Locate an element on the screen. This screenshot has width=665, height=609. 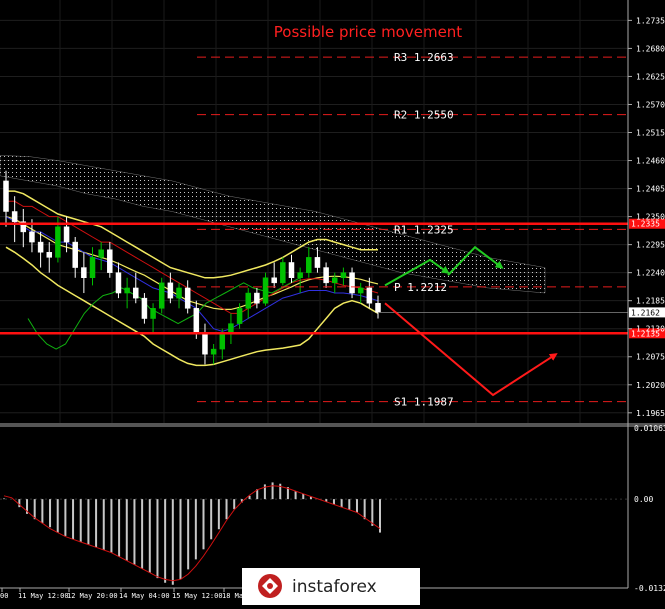
osc-tick-label: -0.01328 is located at coordinates (649, 588).